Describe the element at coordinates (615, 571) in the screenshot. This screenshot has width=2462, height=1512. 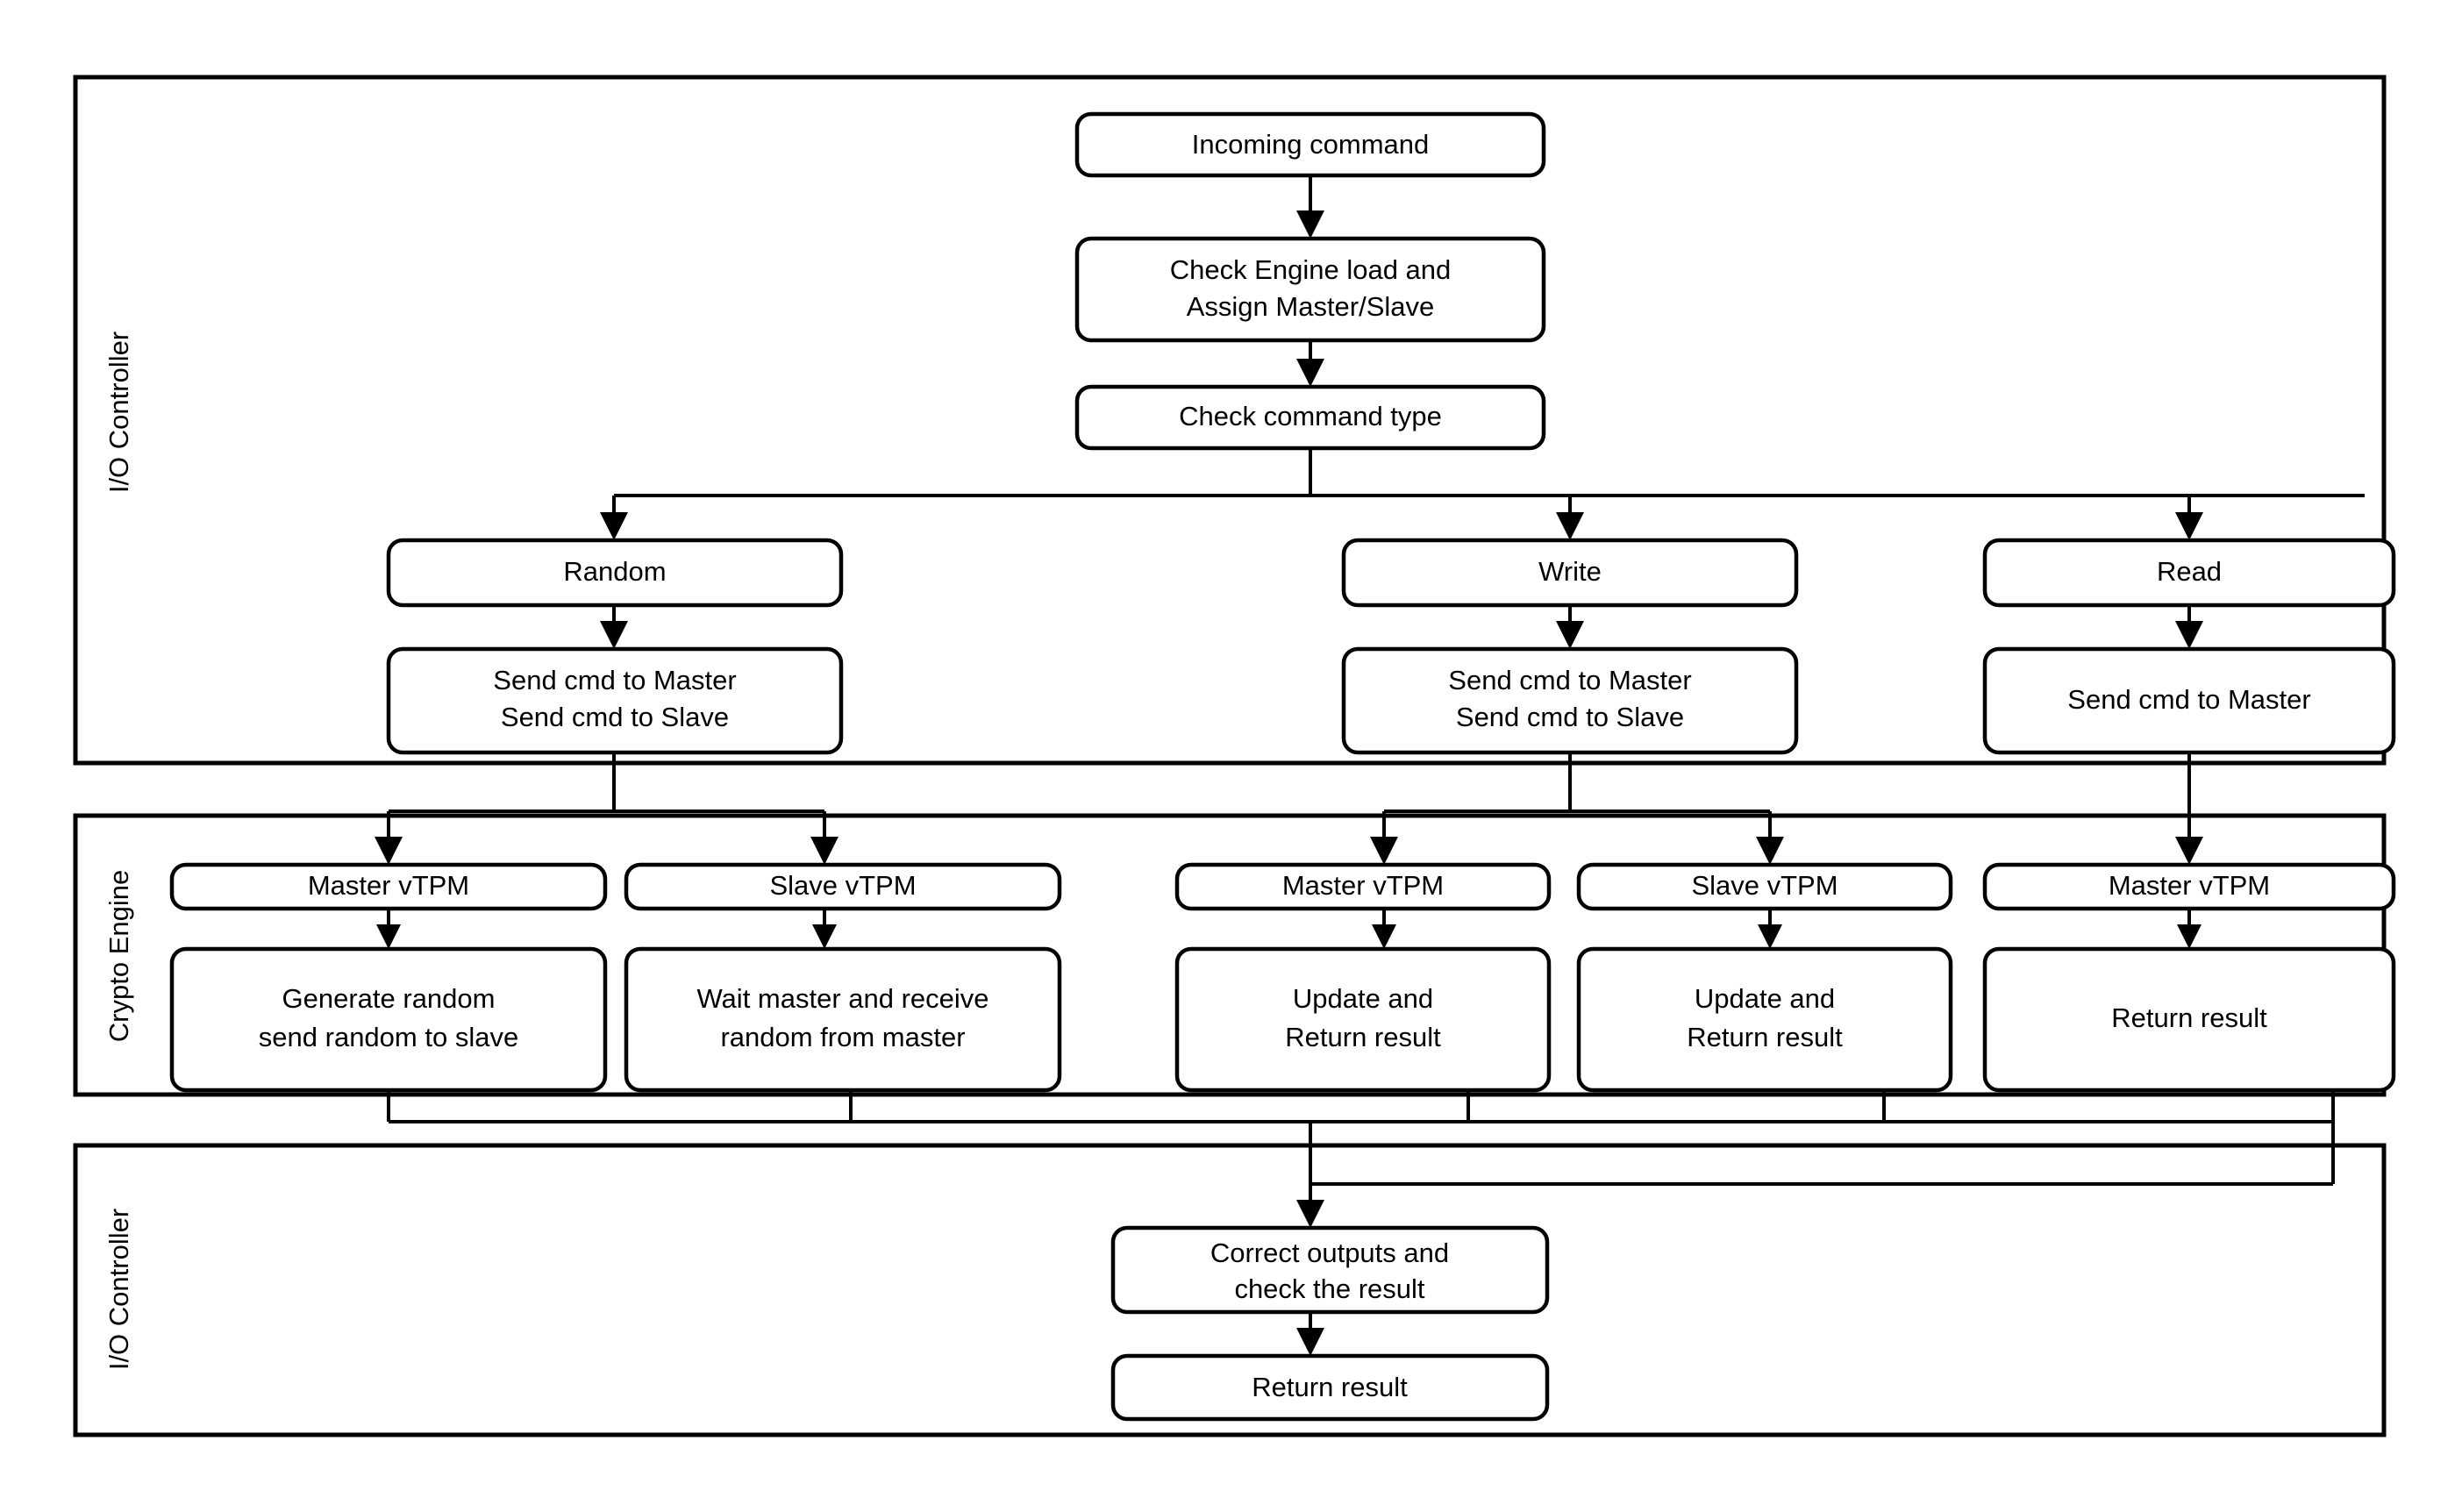
I see `node-label-branch-random: Random` at that location.